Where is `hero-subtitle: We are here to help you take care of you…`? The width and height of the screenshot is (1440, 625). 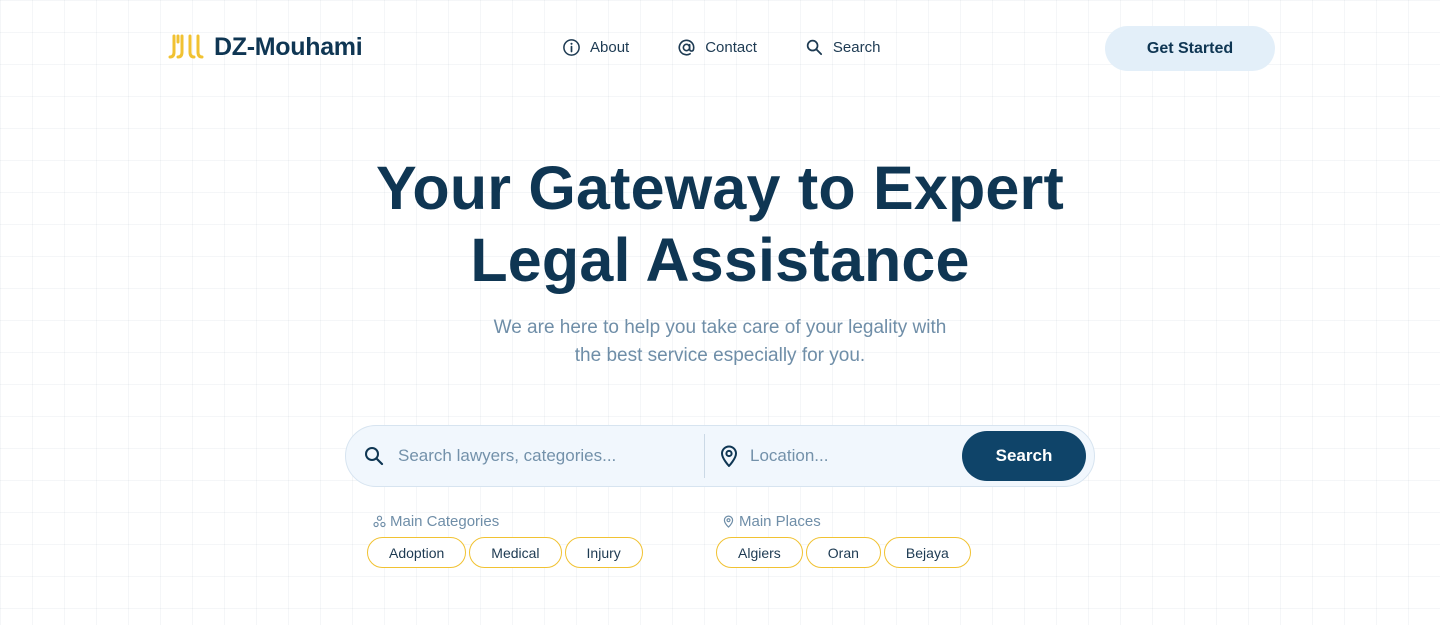
hero-subtitle: We are here to help you take care of you… is located at coordinates (720, 342).